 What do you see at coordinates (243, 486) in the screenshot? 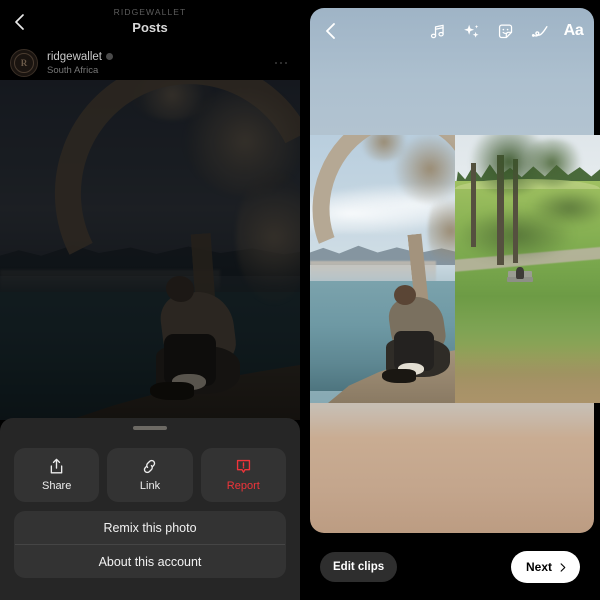
I see `report-label: Report` at bounding box center [243, 486].